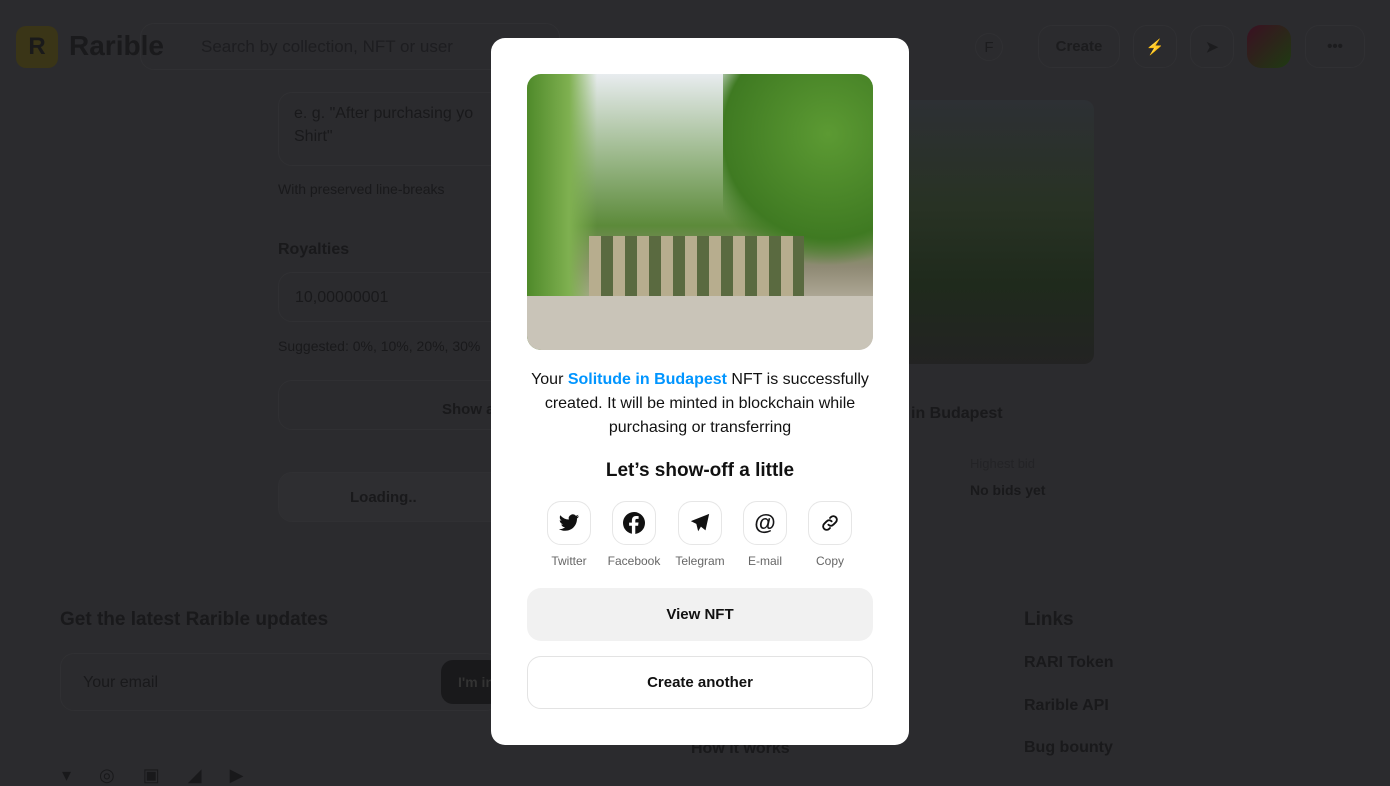 This screenshot has height=786, width=1390. I want to click on email-icon: @, so click(765, 523).